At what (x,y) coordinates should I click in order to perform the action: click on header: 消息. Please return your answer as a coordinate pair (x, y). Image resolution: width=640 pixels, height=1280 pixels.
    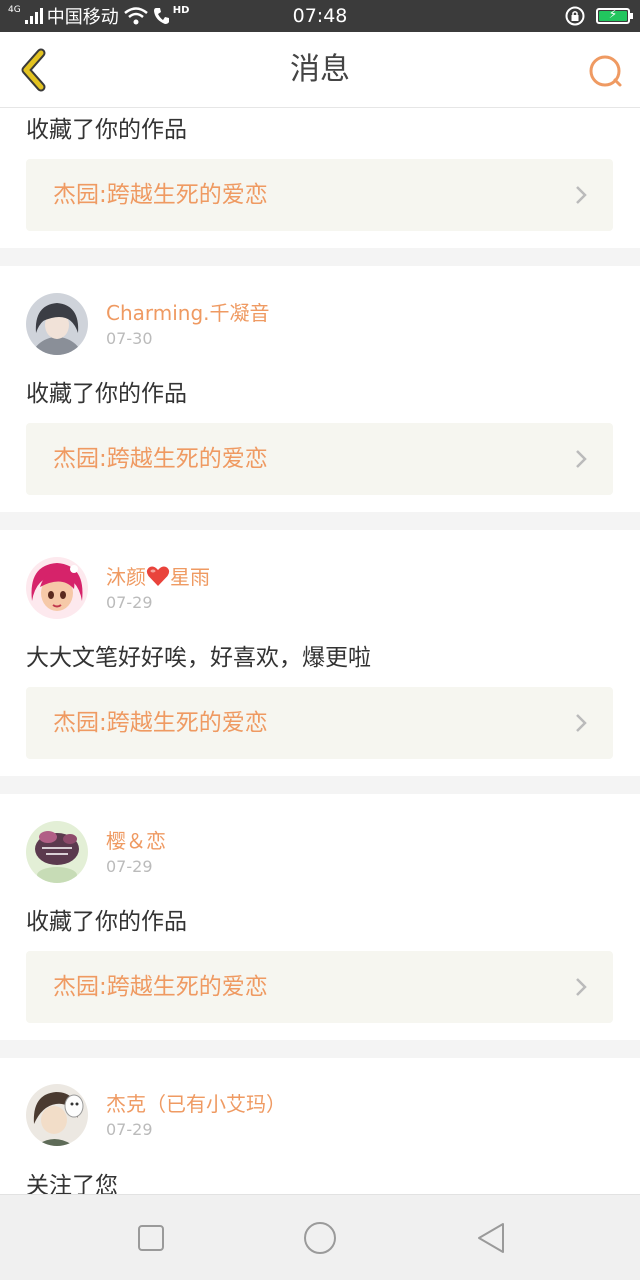
    Looking at the image, I should click on (320, 70).